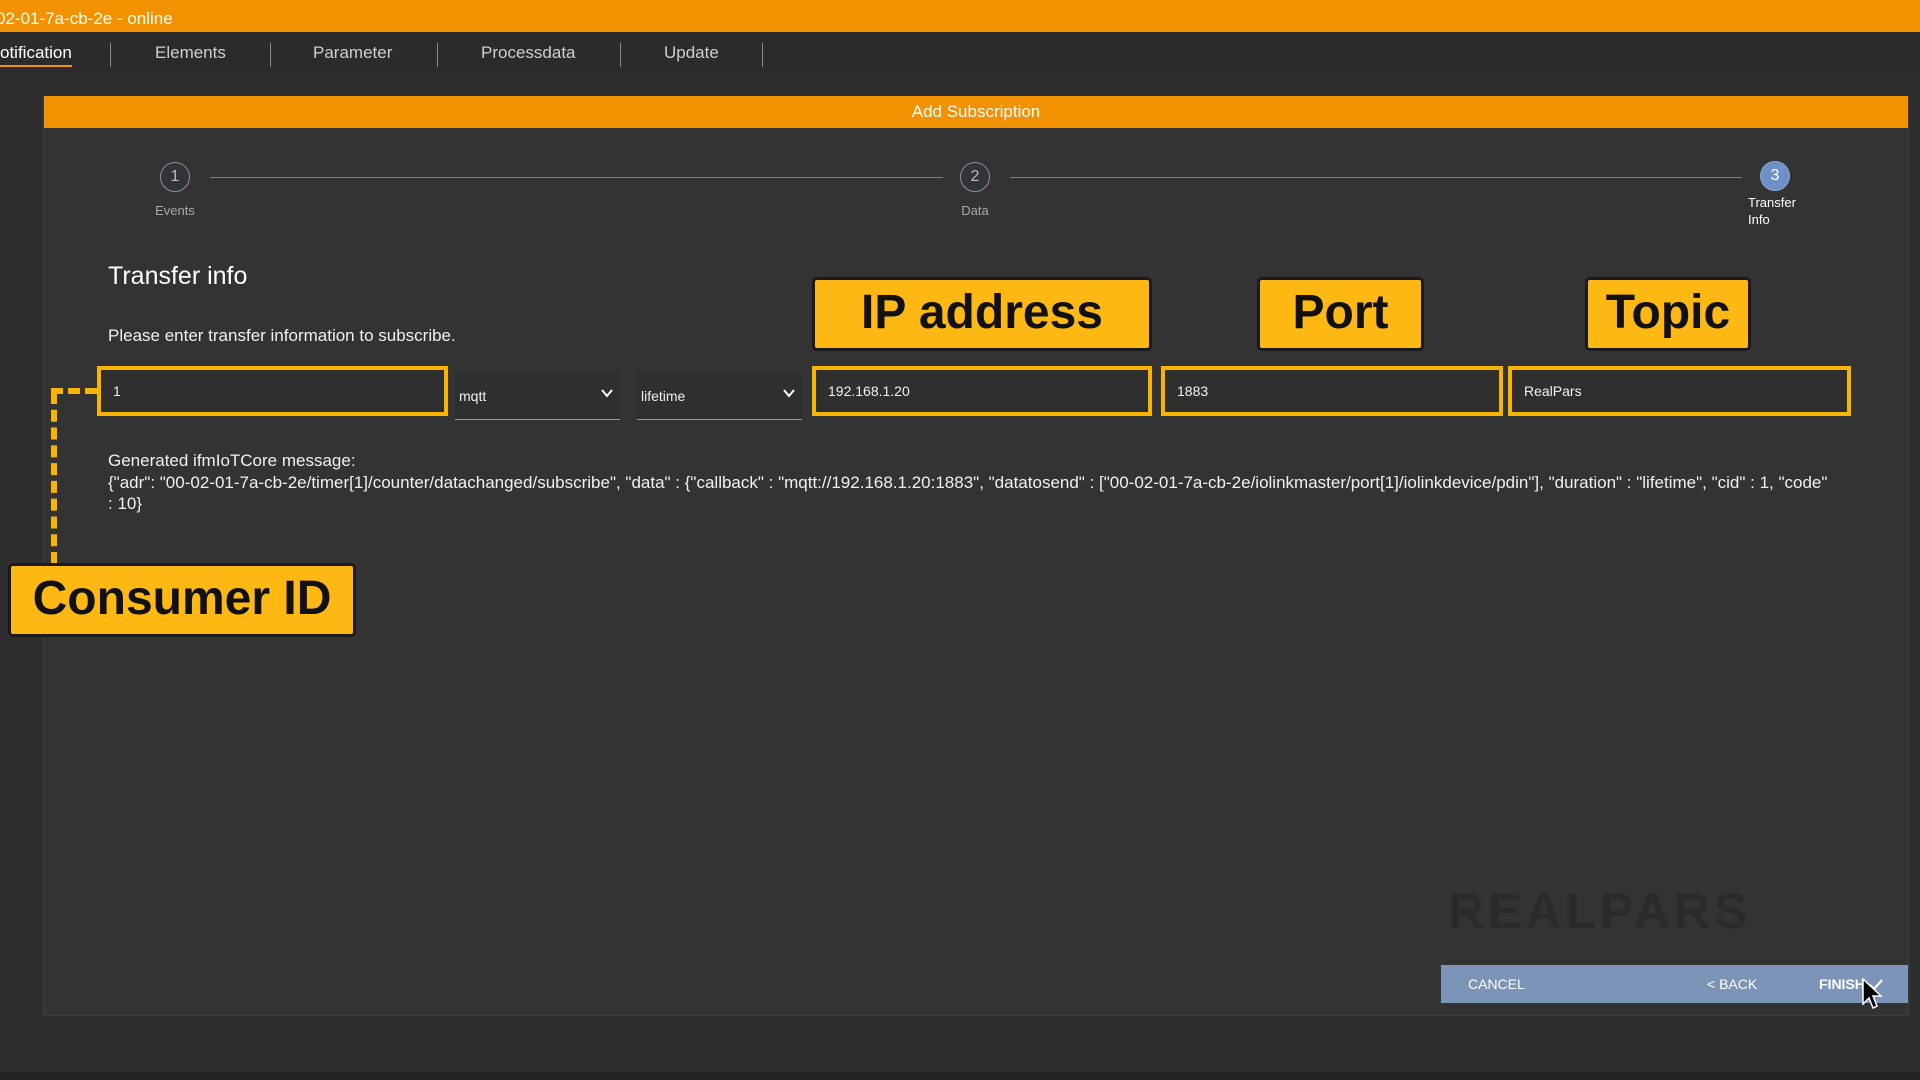 This screenshot has height=1080, width=1920. I want to click on tab-update: Update, so click(691, 53).